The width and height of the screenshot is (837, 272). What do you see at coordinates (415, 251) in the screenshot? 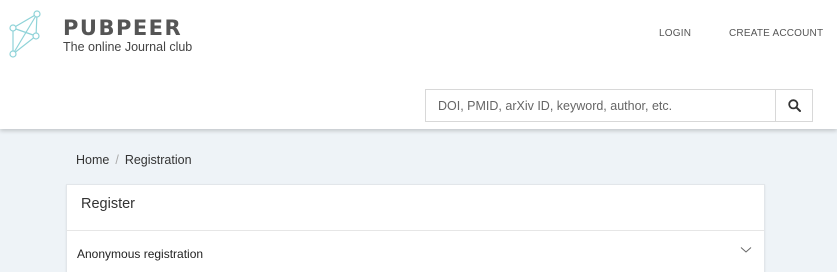
I see `anonymous-registration-toggle: Anonymous registration` at bounding box center [415, 251].